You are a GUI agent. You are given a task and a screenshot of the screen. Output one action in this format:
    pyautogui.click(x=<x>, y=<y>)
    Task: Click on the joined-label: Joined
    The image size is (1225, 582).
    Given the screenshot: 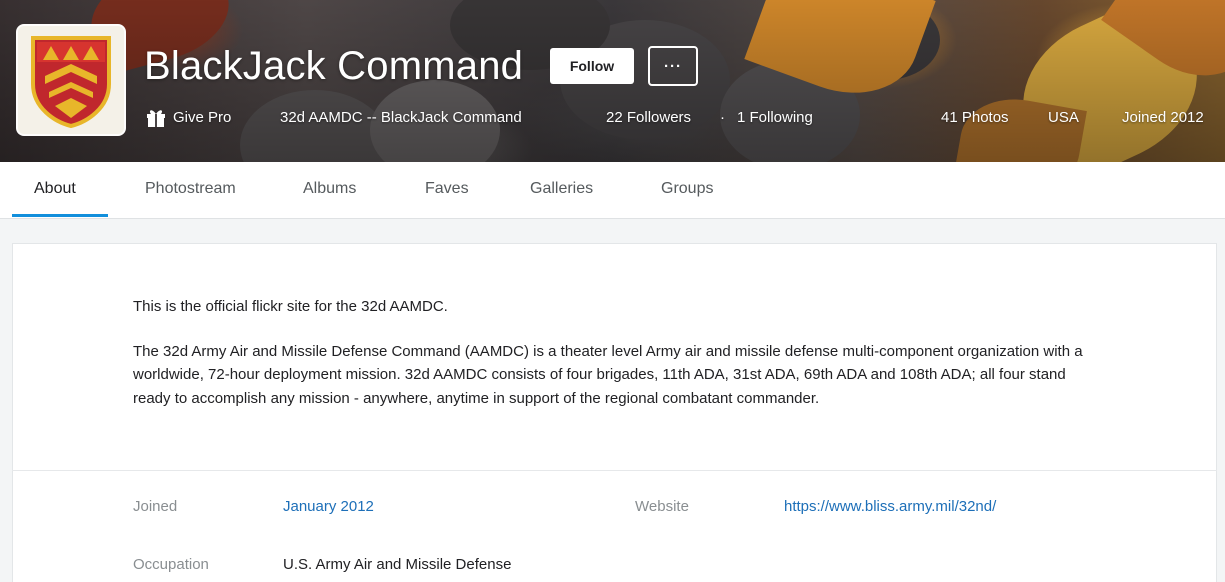 What is the action you would take?
    pyautogui.click(x=155, y=506)
    